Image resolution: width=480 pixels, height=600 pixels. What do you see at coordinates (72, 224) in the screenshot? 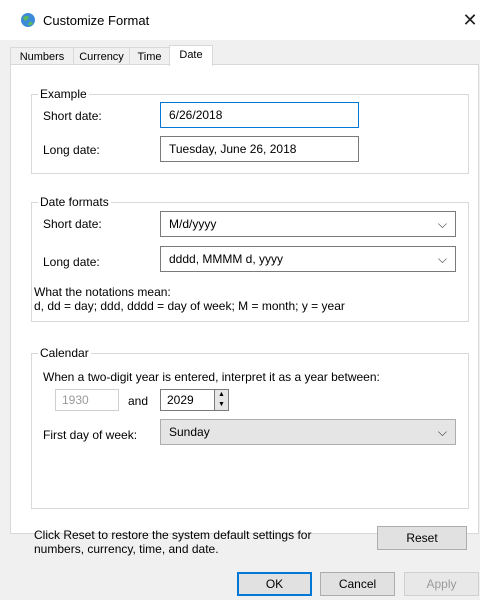
I see `format-short-label: Short date:` at bounding box center [72, 224].